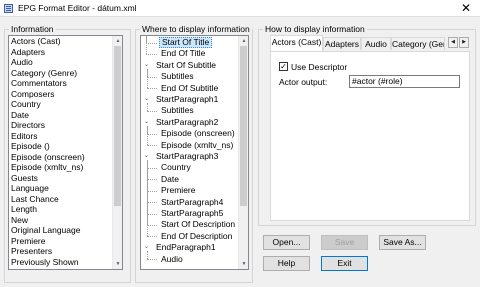  I want to click on tree-item: StartParagraph3, so click(187, 156).